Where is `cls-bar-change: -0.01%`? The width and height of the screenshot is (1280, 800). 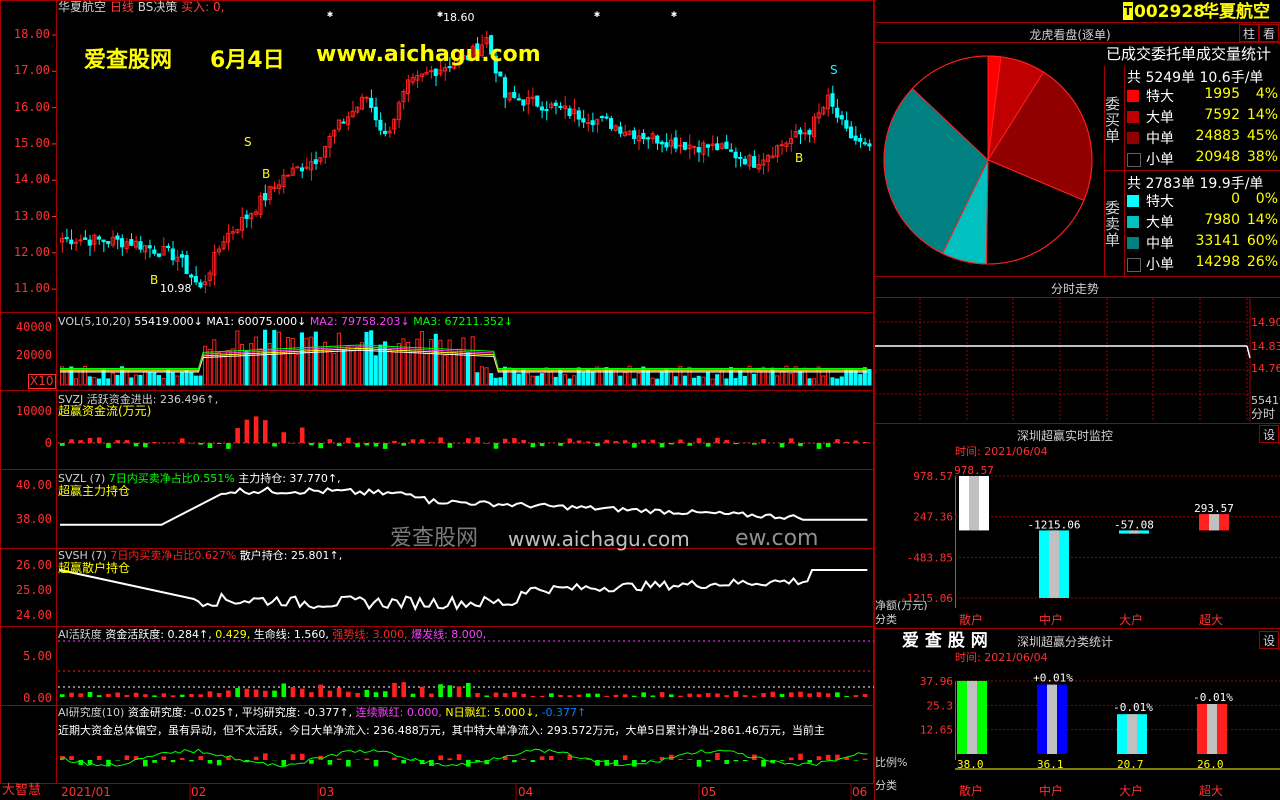 cls-bar-change: -0.01% is located at coordinates (1213, 697).